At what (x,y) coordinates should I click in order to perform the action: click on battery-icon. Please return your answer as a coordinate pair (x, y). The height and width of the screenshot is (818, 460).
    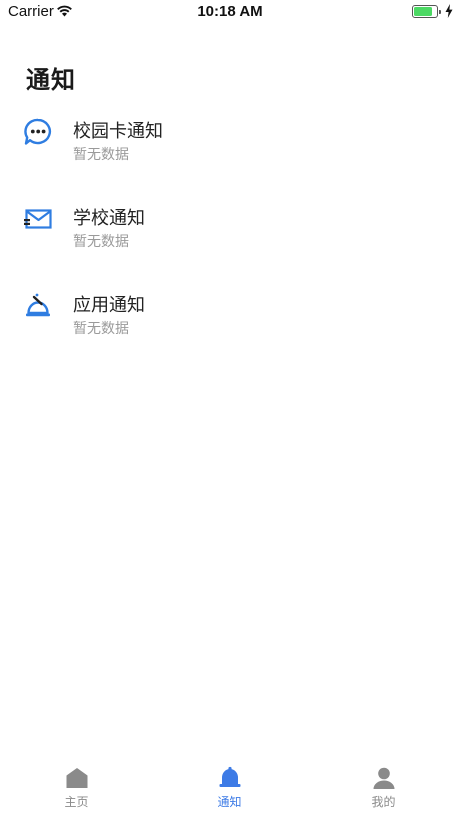
    Looking at the image, I should click on (426, 11).